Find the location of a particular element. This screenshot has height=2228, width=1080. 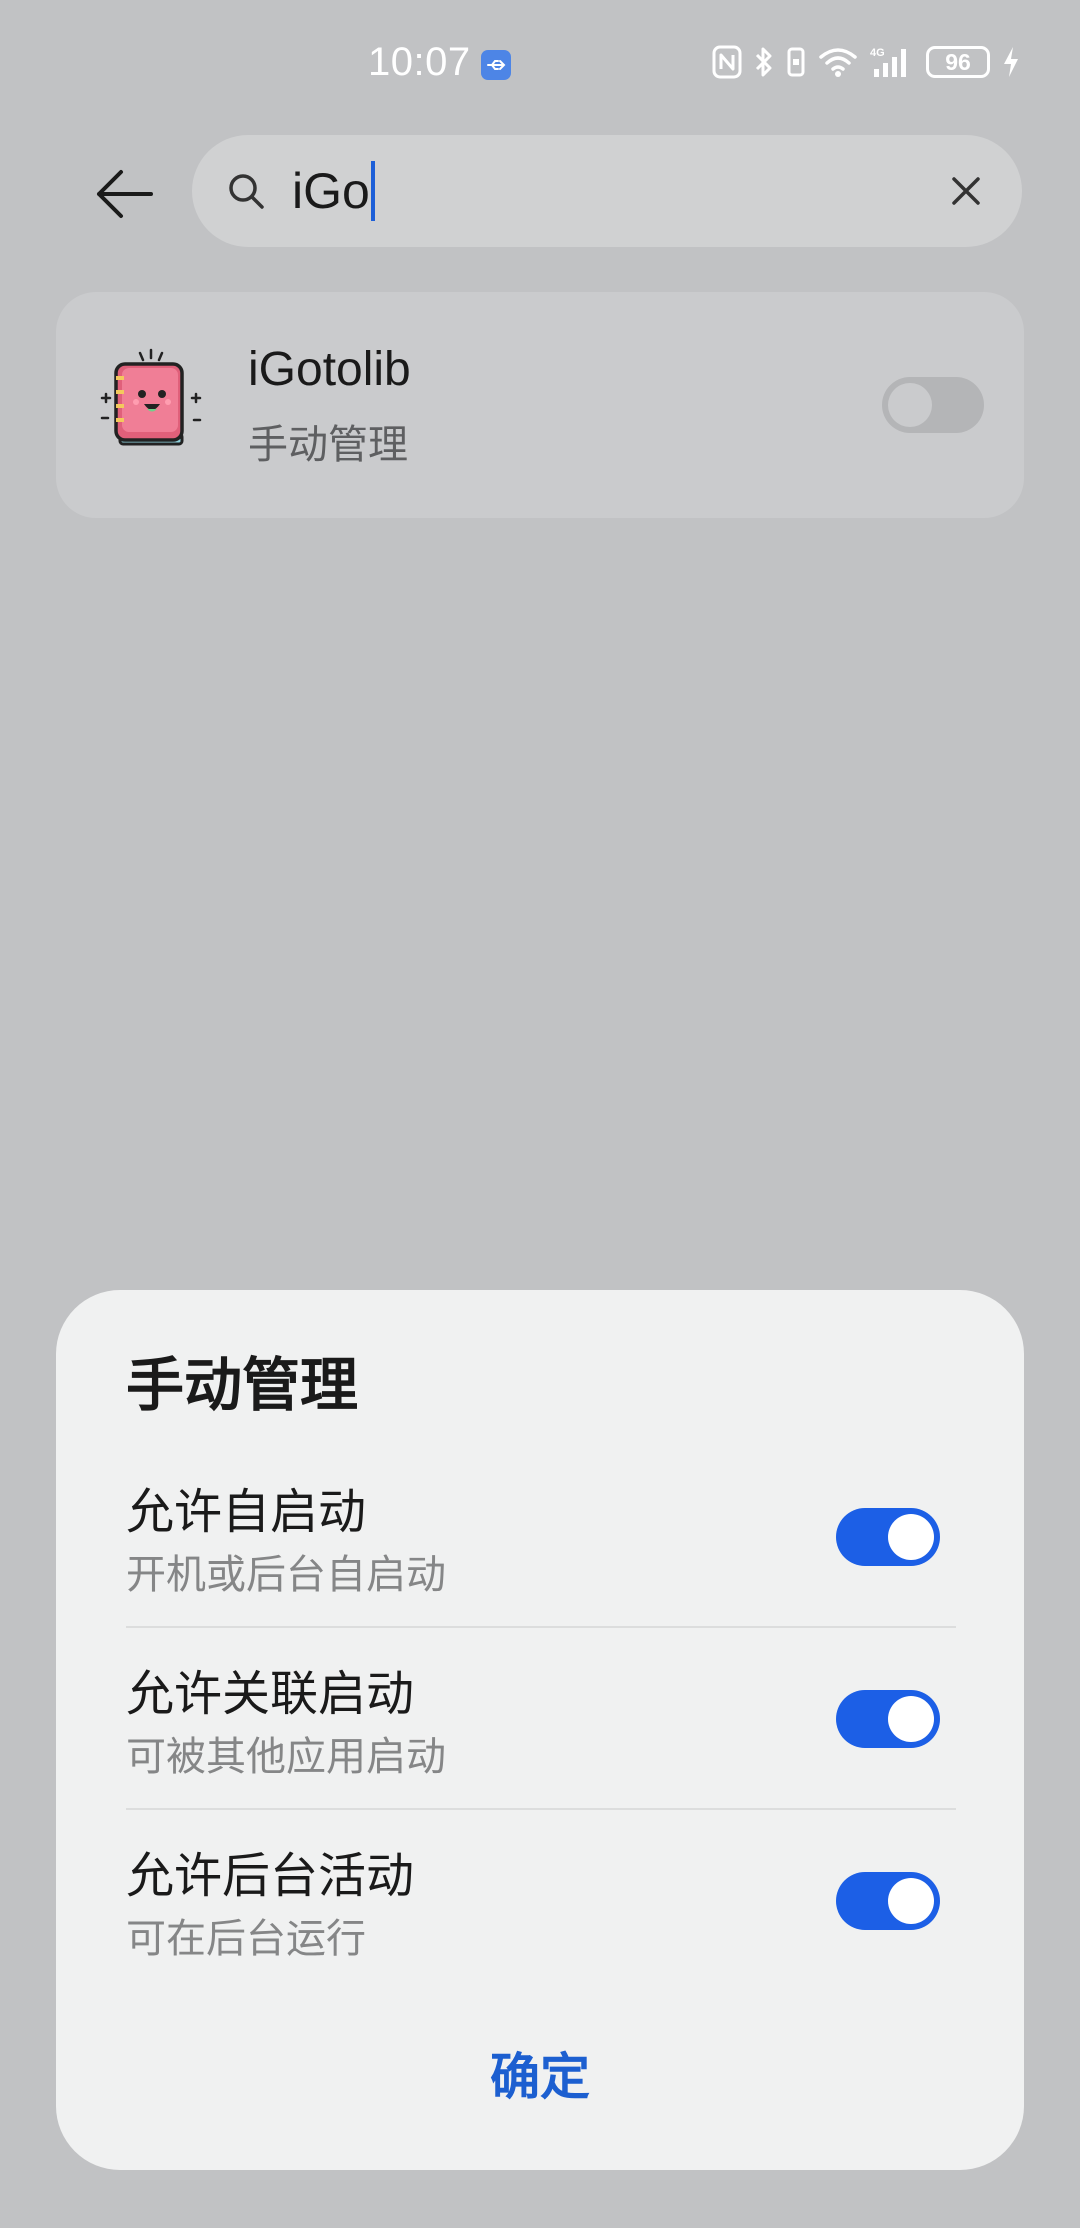

app-launch-toggle is located at coordinates (933, 405).